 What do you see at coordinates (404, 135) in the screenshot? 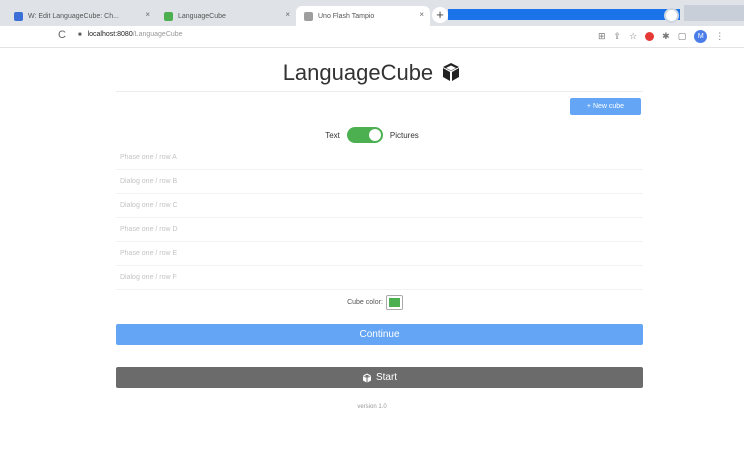
I see `toggle-right-label: Pictures` at bounding box center [404, 135].